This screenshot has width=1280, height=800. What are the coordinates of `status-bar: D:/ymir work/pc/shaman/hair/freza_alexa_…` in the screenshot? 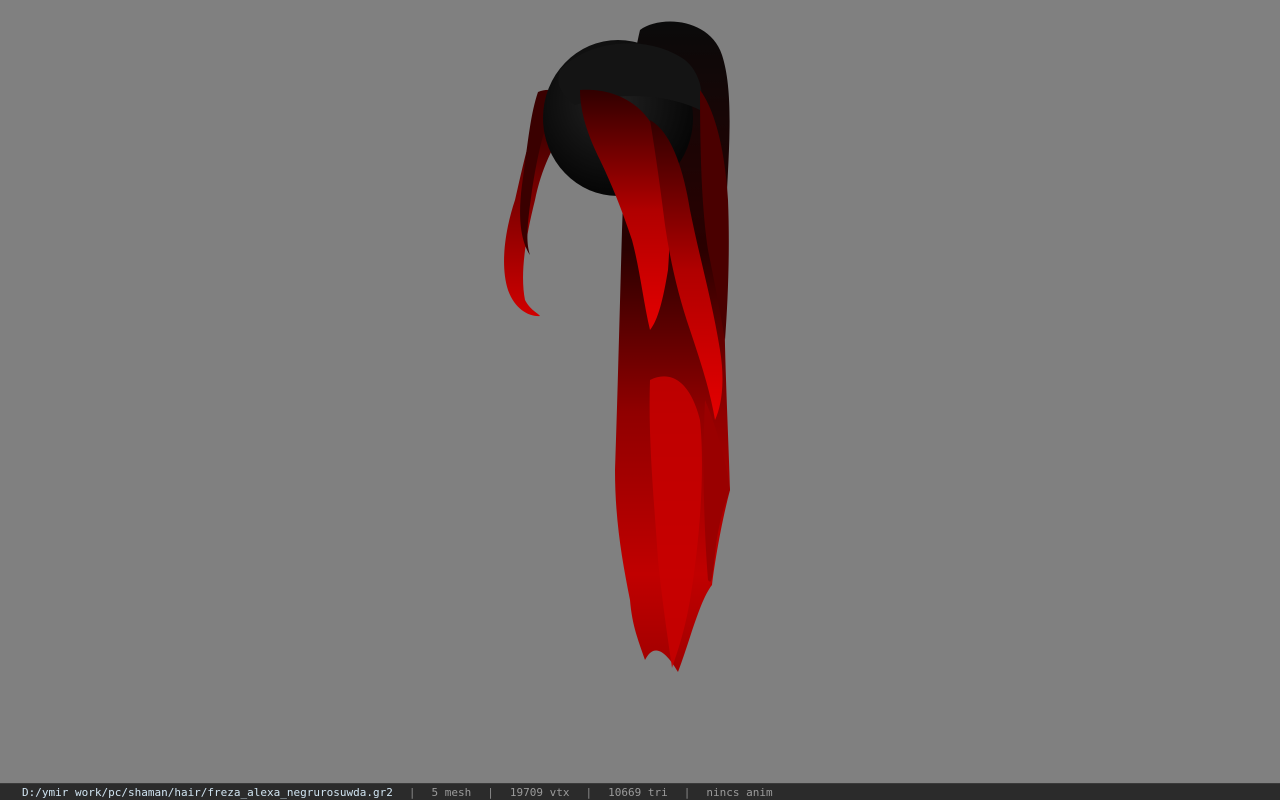 It's located at (640, 791).